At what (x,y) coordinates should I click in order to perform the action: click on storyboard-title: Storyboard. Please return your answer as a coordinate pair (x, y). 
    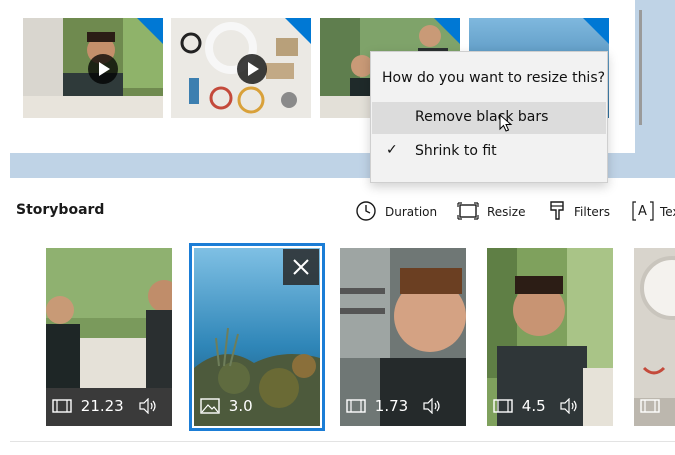
    Looking at the image, I should click on (60, 210).